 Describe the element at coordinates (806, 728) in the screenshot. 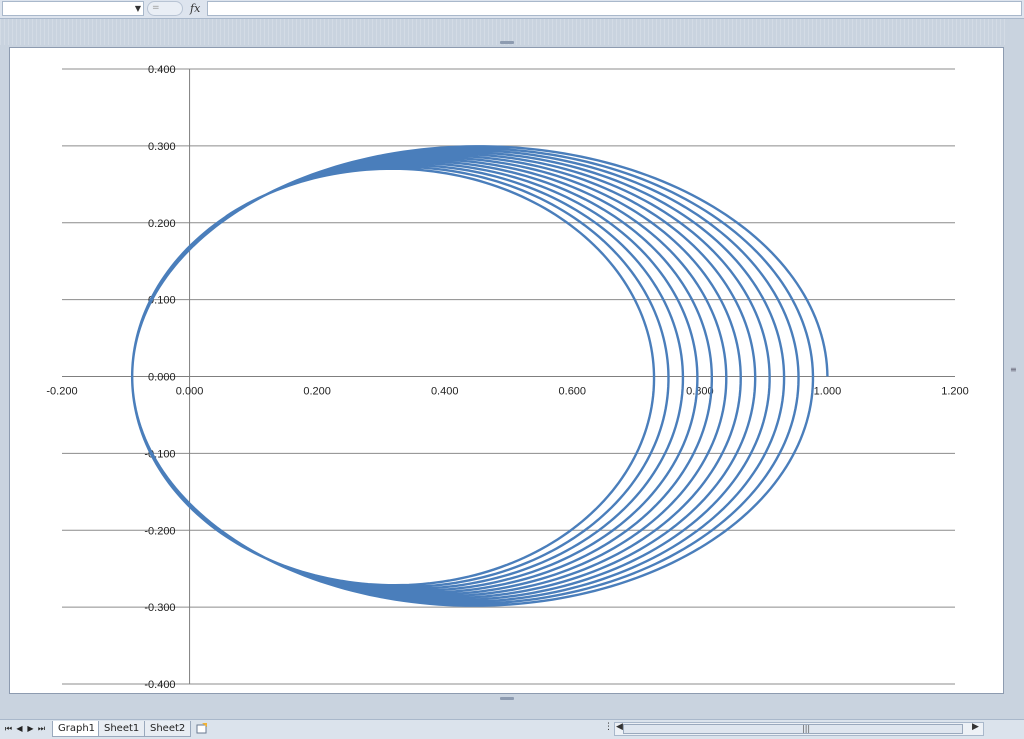

I see `scroll-grip-icon: |||` at that location.